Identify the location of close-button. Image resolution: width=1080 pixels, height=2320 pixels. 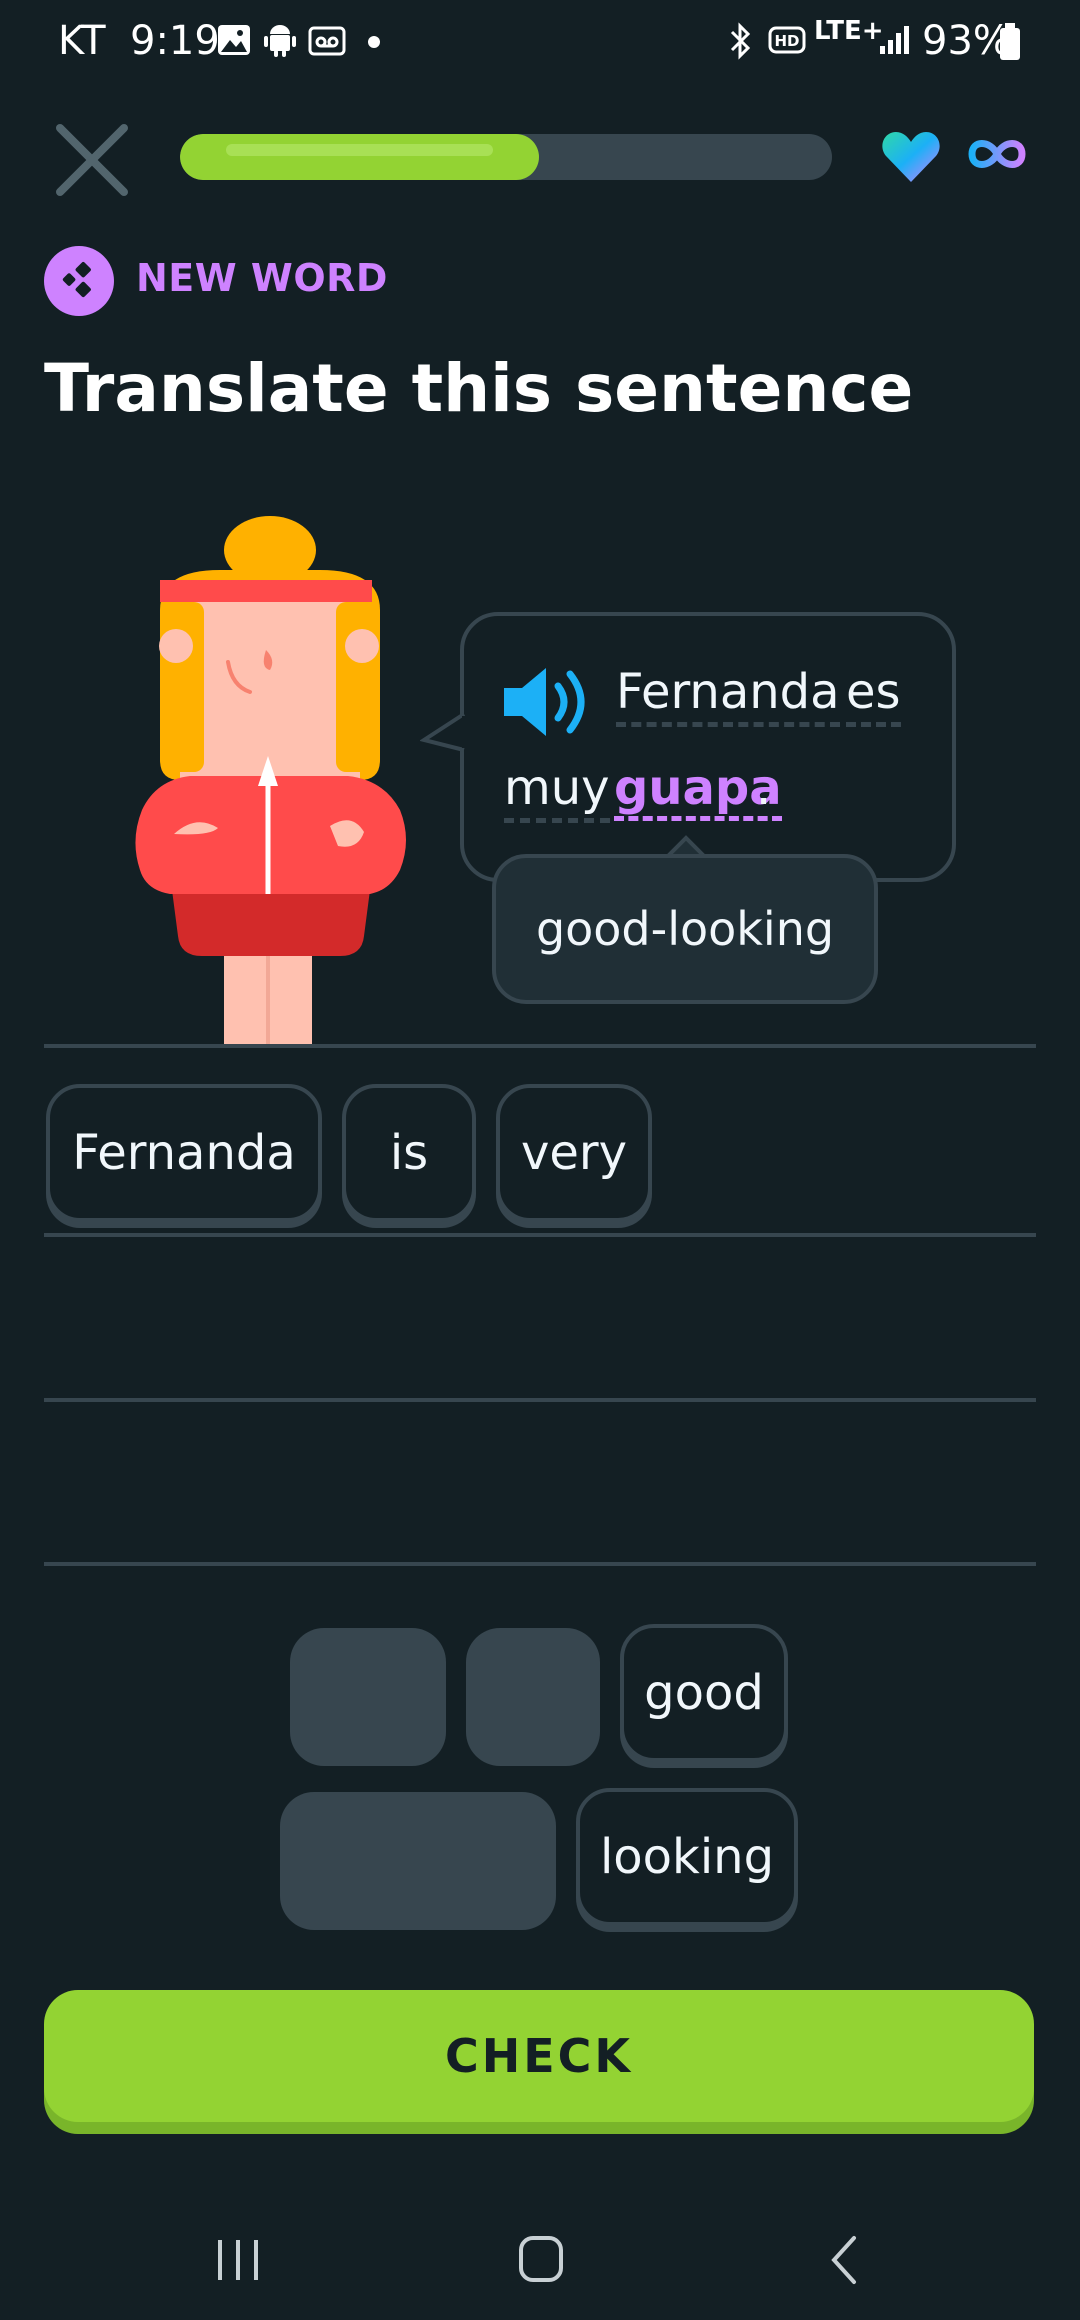
(92, 160).